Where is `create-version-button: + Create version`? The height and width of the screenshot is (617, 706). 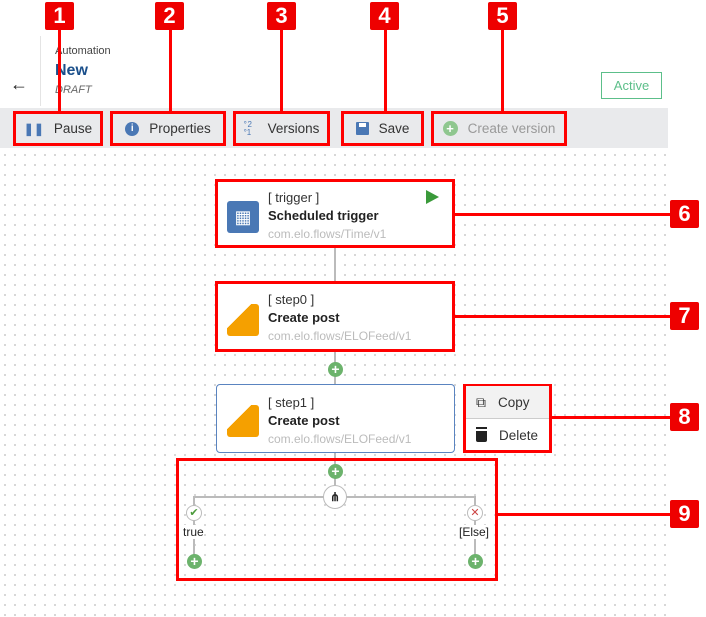
create-version-button: + Create version is located at coordinates (499, 128).